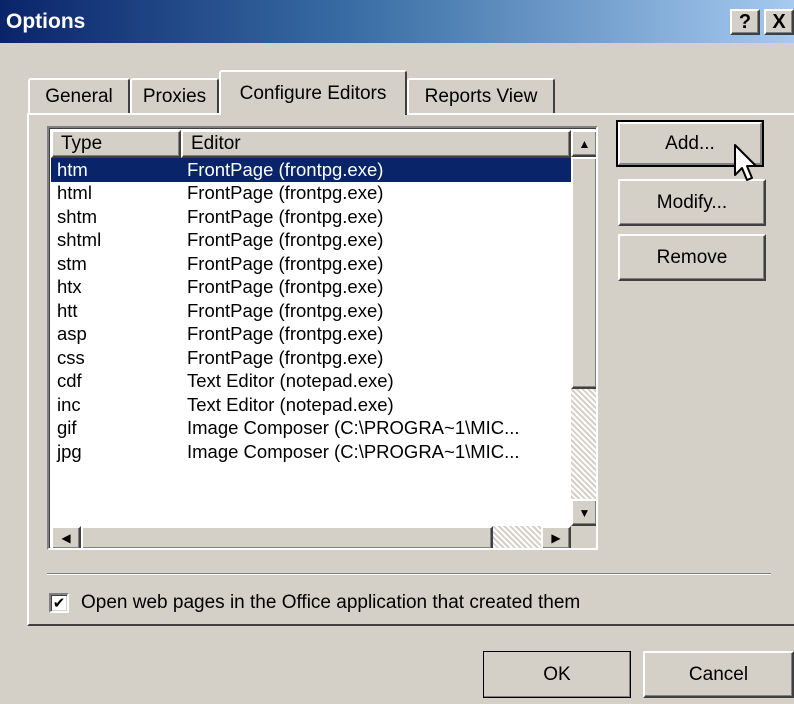 This screenshot has width=794, height=704. I want to click on list-row: htt FrontPage (frontpg.exe), so click(311, 311).